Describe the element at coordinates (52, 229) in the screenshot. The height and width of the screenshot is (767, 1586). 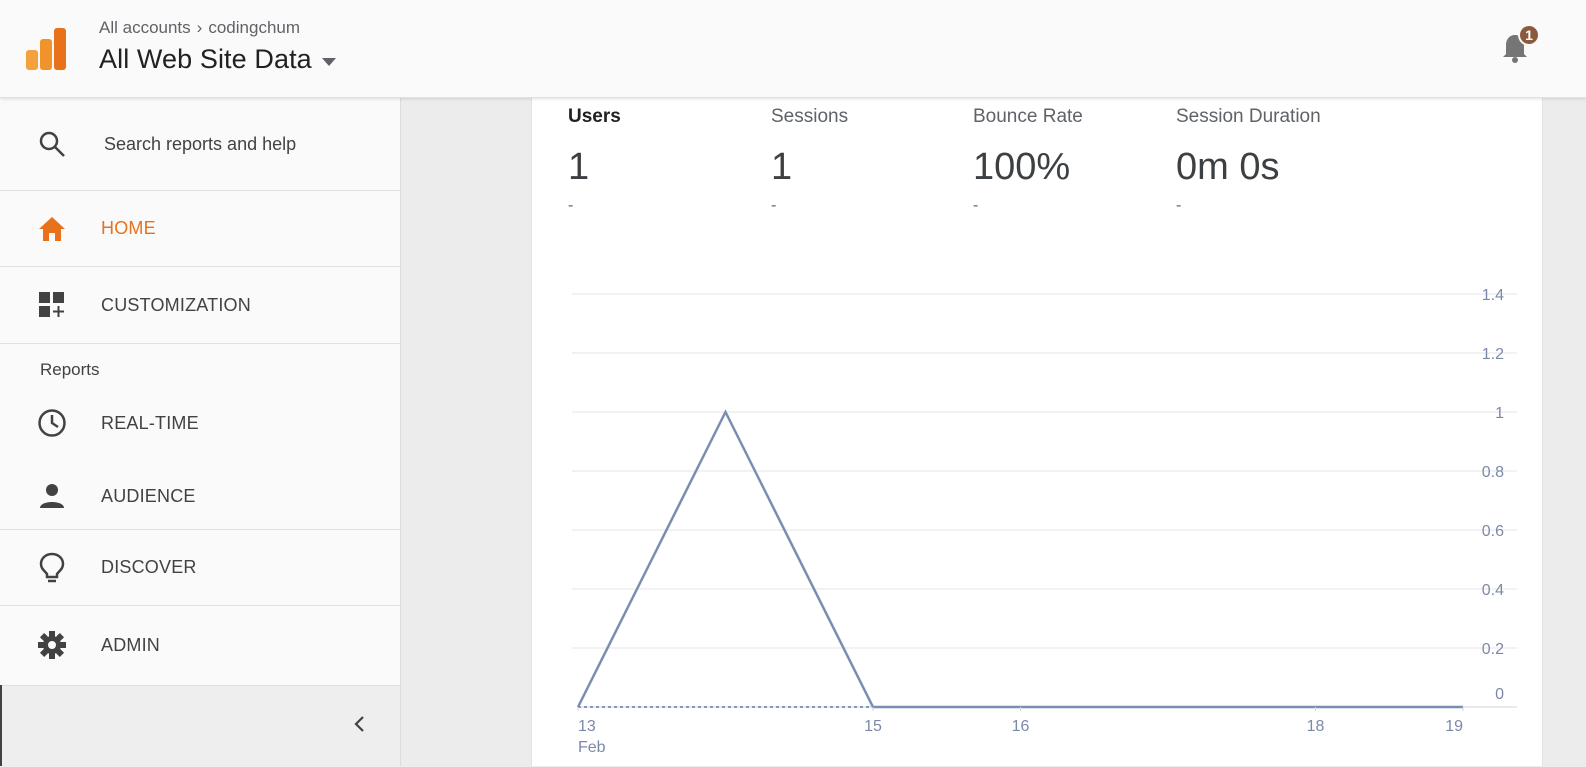
I see `home-icon` at that location.